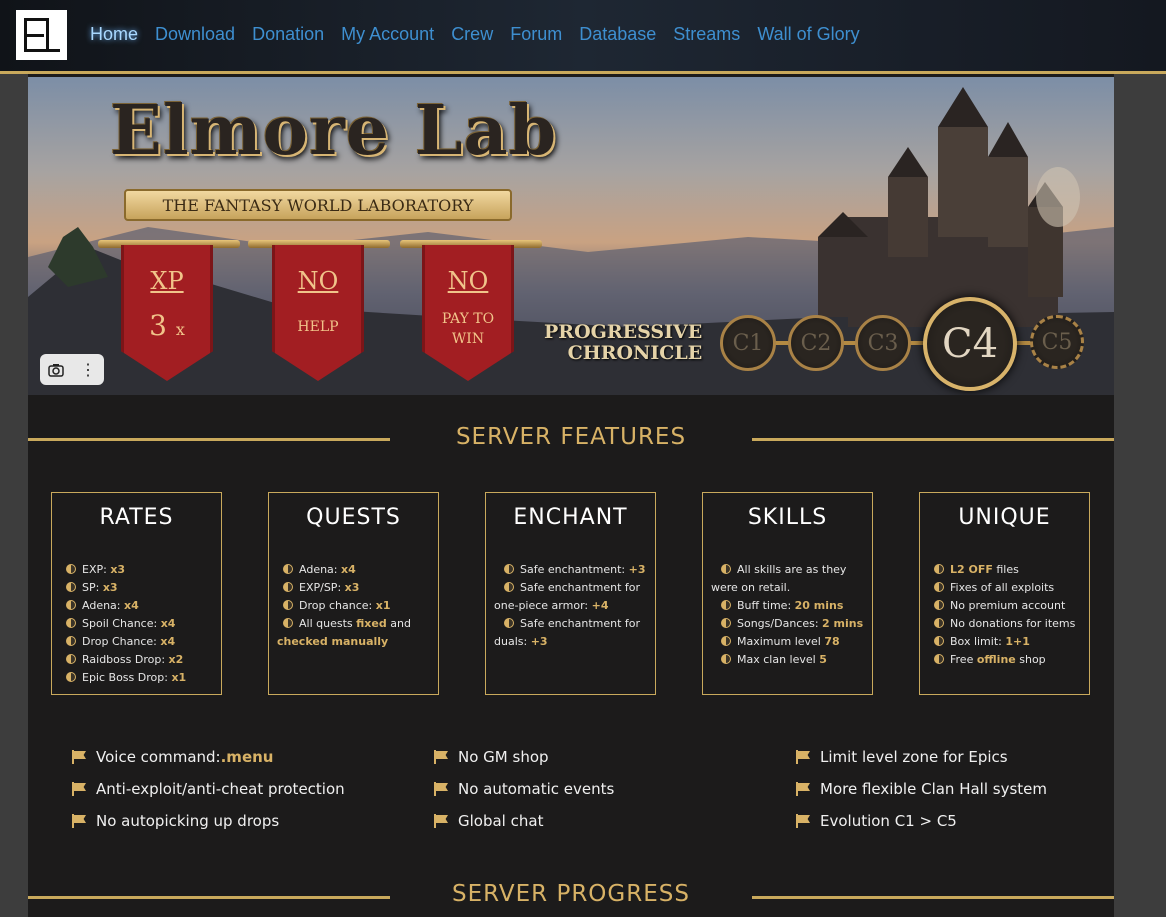  Describe the element at coordinates (788, 570) in the screenshot. I see `list-item: All skills are as they` at that location.